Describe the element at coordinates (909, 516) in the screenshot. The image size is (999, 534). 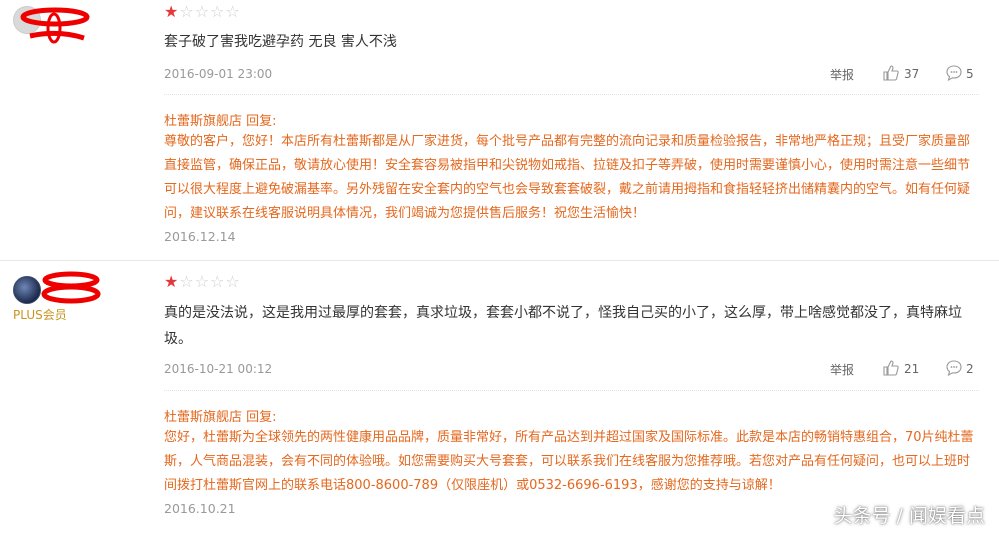
I see `watermark-text: 头条号 / 闻娱看点` at that location.